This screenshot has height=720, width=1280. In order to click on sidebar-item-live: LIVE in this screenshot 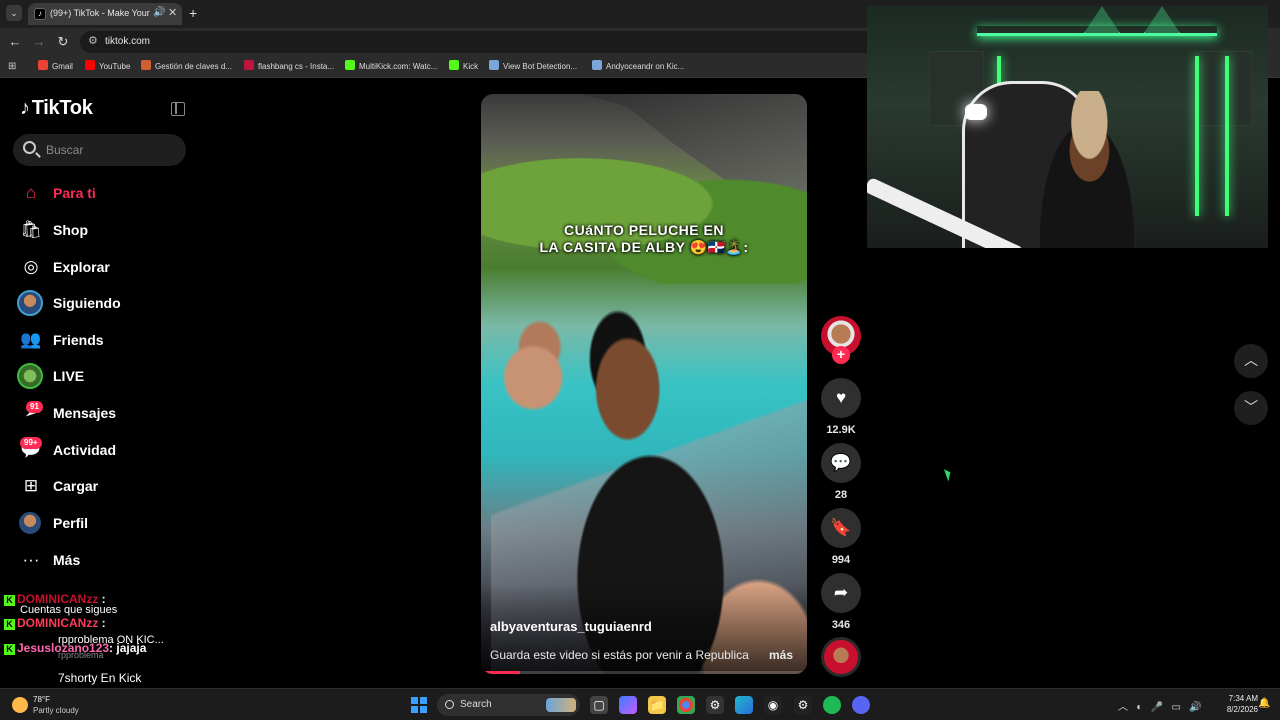, I will do `click(106, 377)`.